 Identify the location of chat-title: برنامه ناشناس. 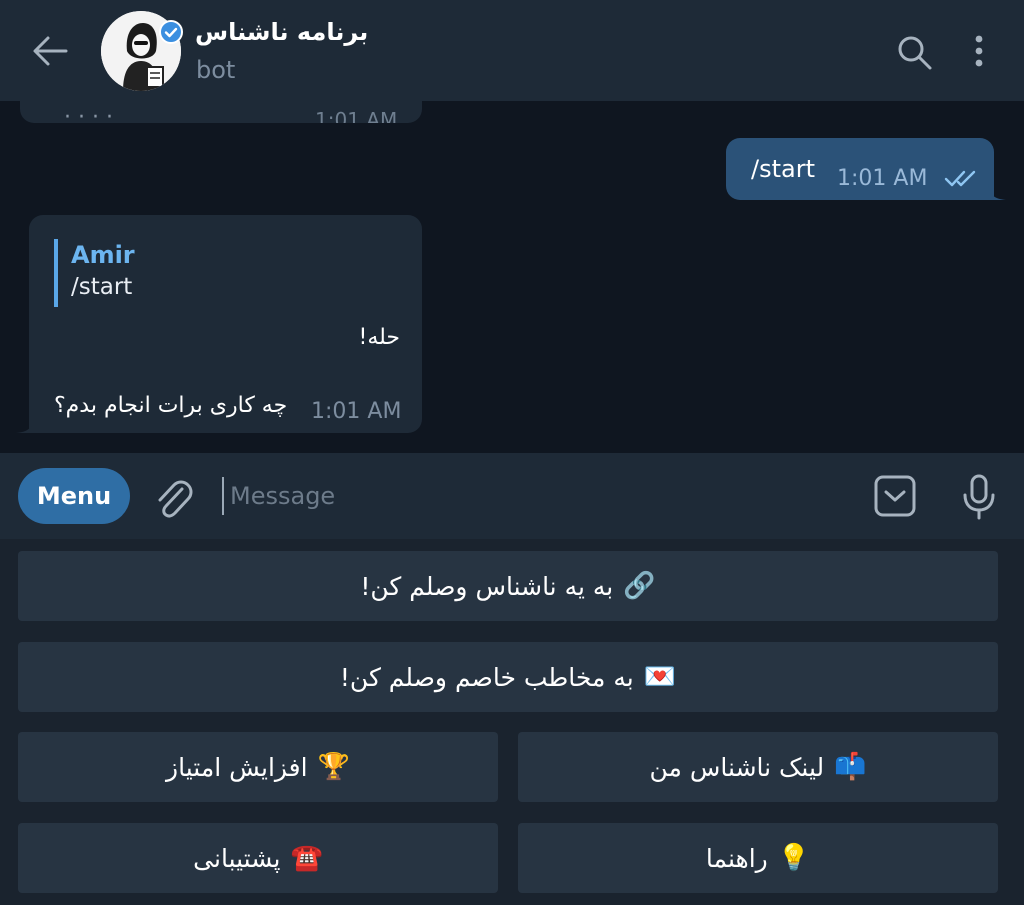
(281, 32).